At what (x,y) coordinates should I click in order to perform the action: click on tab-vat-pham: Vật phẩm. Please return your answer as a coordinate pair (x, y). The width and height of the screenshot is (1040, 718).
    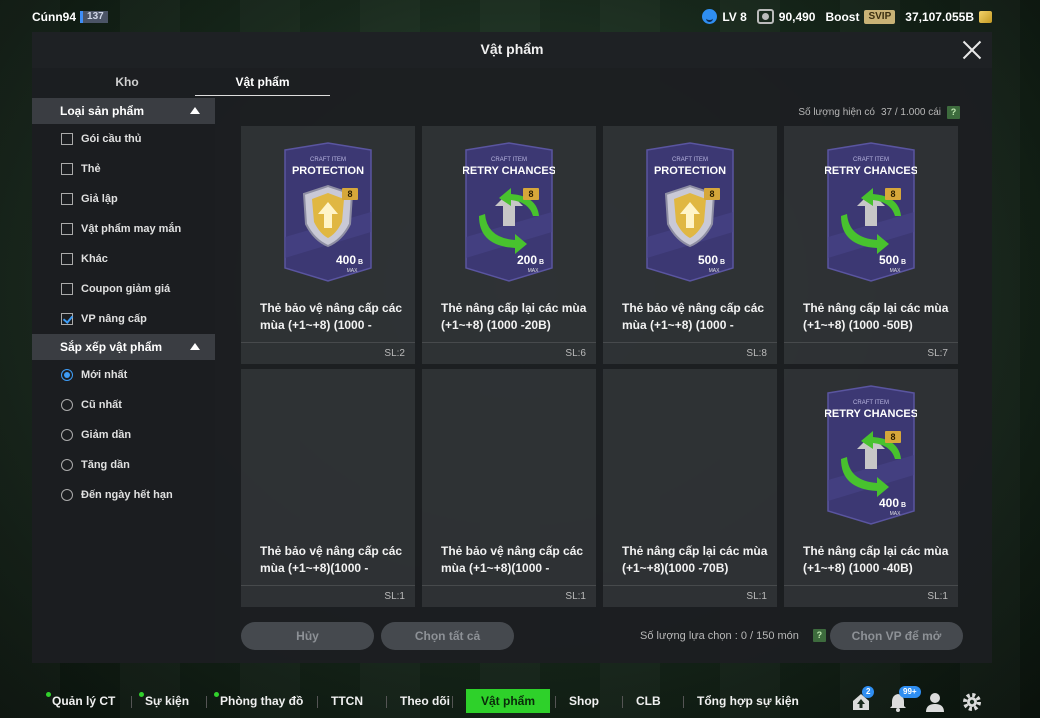
    Looking at the image, I should click on (262, 82).